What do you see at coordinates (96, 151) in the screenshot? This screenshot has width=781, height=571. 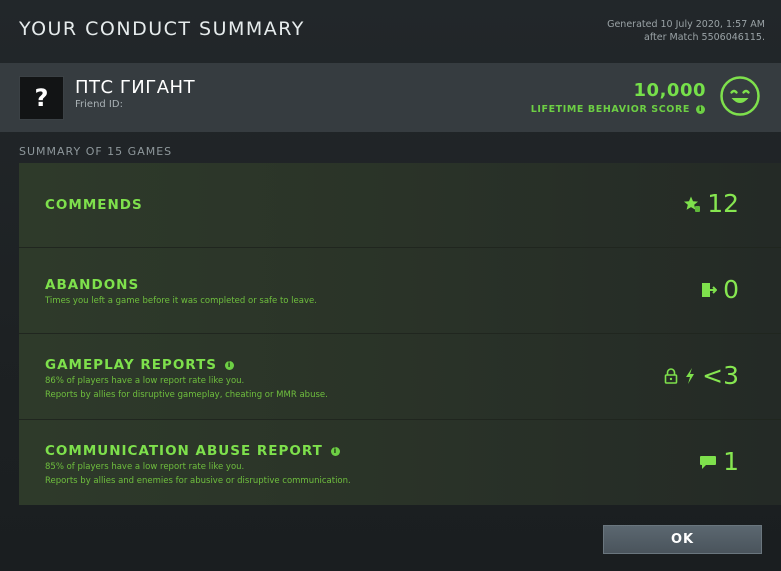 I see `summary-label: SUMMARY OF 15 GAMES` at bounding box center [96, 151].